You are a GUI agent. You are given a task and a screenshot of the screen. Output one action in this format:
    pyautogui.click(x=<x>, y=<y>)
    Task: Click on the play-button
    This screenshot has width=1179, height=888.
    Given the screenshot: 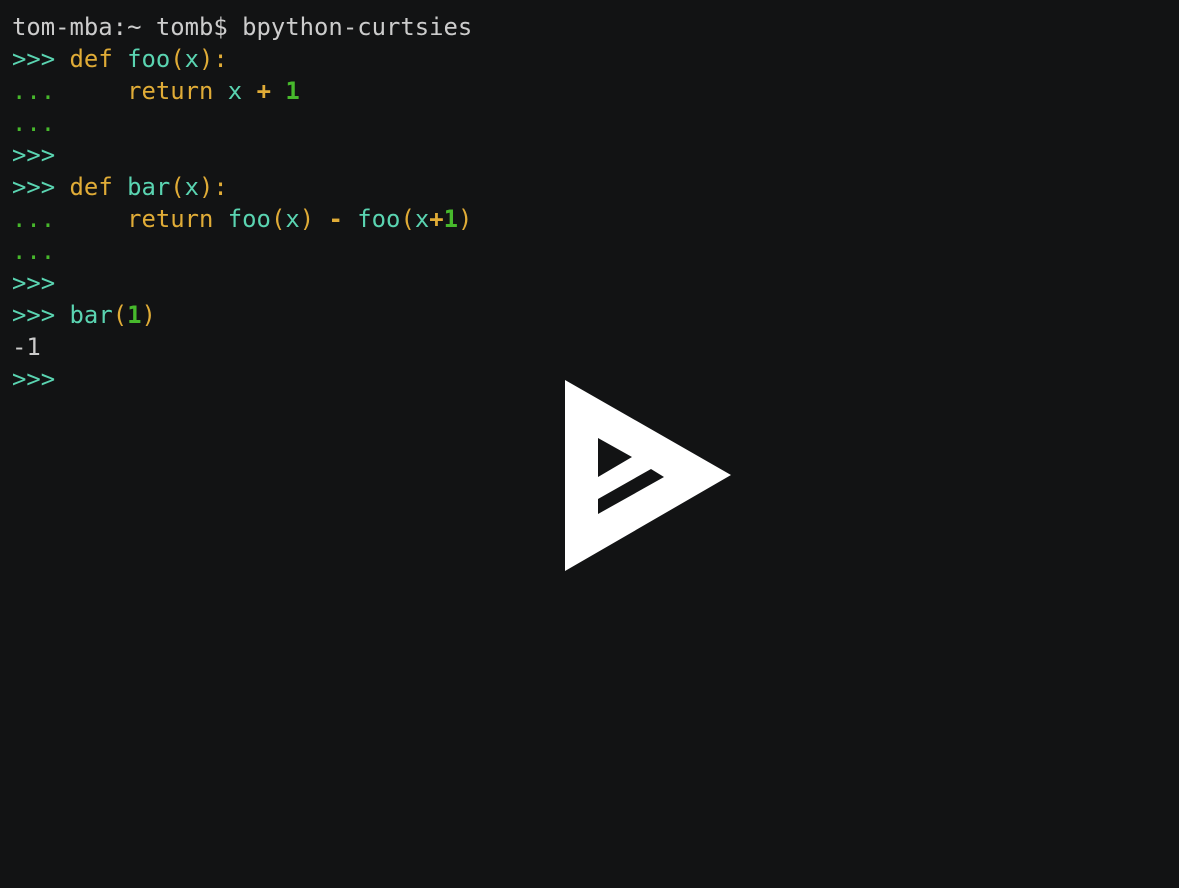 What is the action you would take?
    pyautogui.click(x=618, y=459)
    